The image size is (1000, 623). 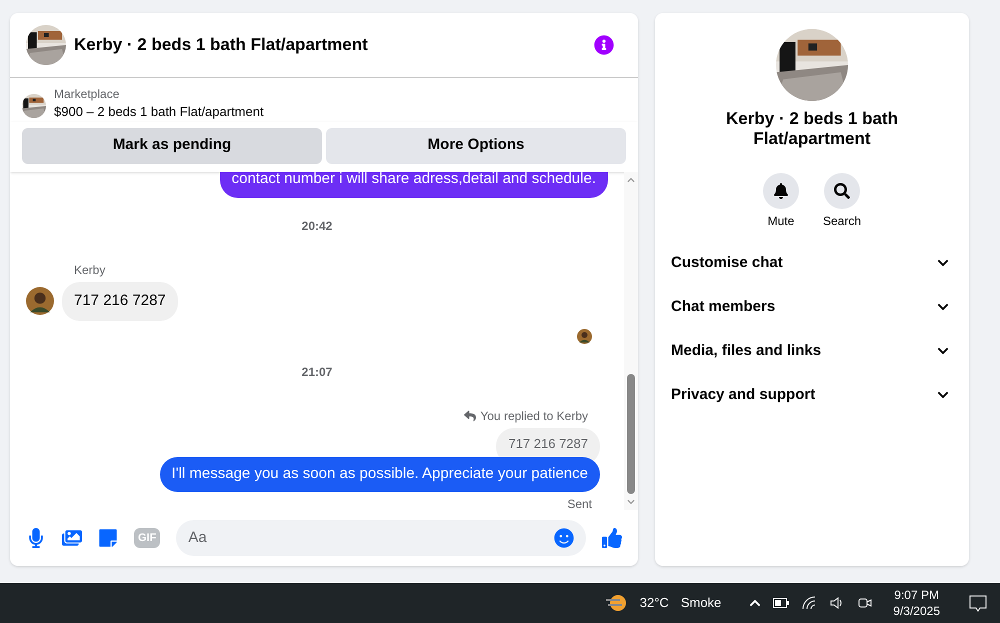 What do you see at coordinates (781, 603) in the screenshot?
I see `battery-icon` at bounding box center [781, 603].